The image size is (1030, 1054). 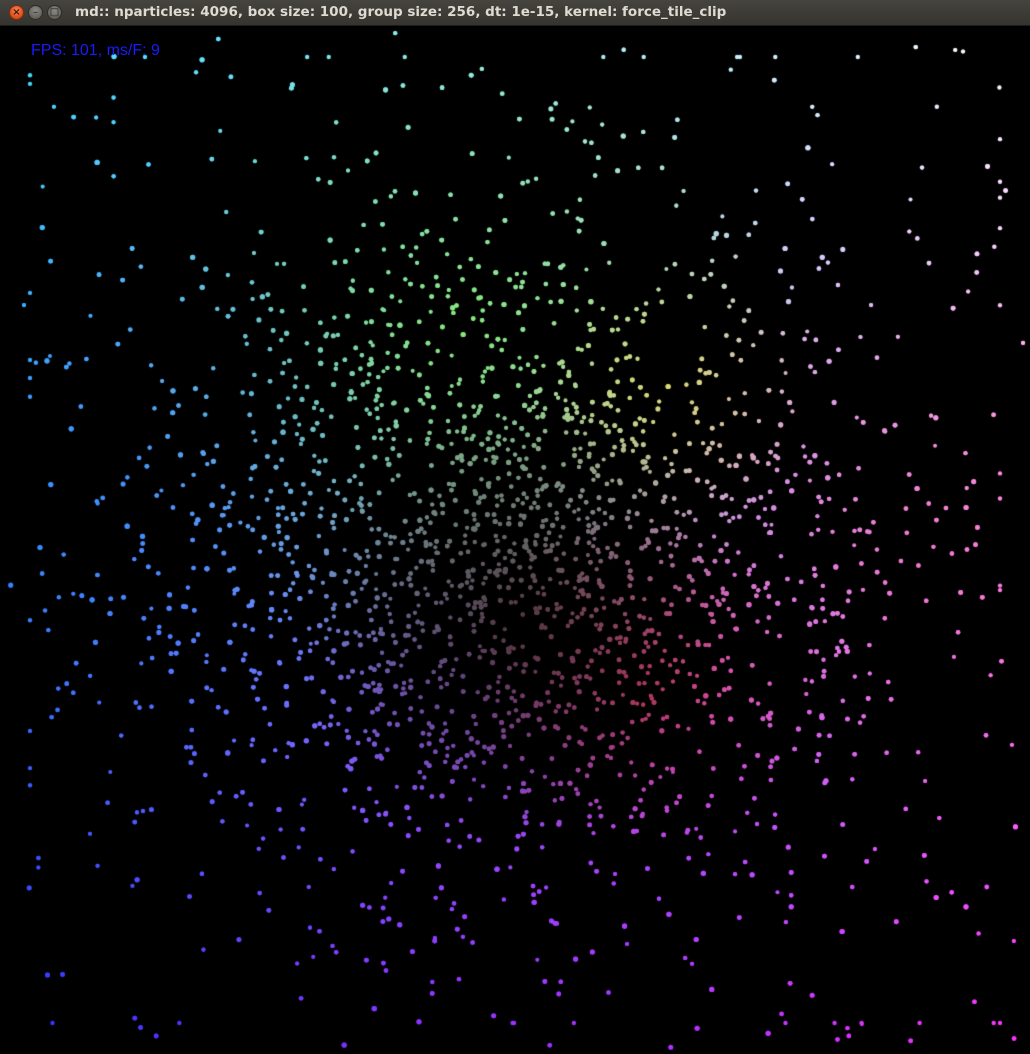 I want to click on close-button: ×, so click(x=16, y=12).